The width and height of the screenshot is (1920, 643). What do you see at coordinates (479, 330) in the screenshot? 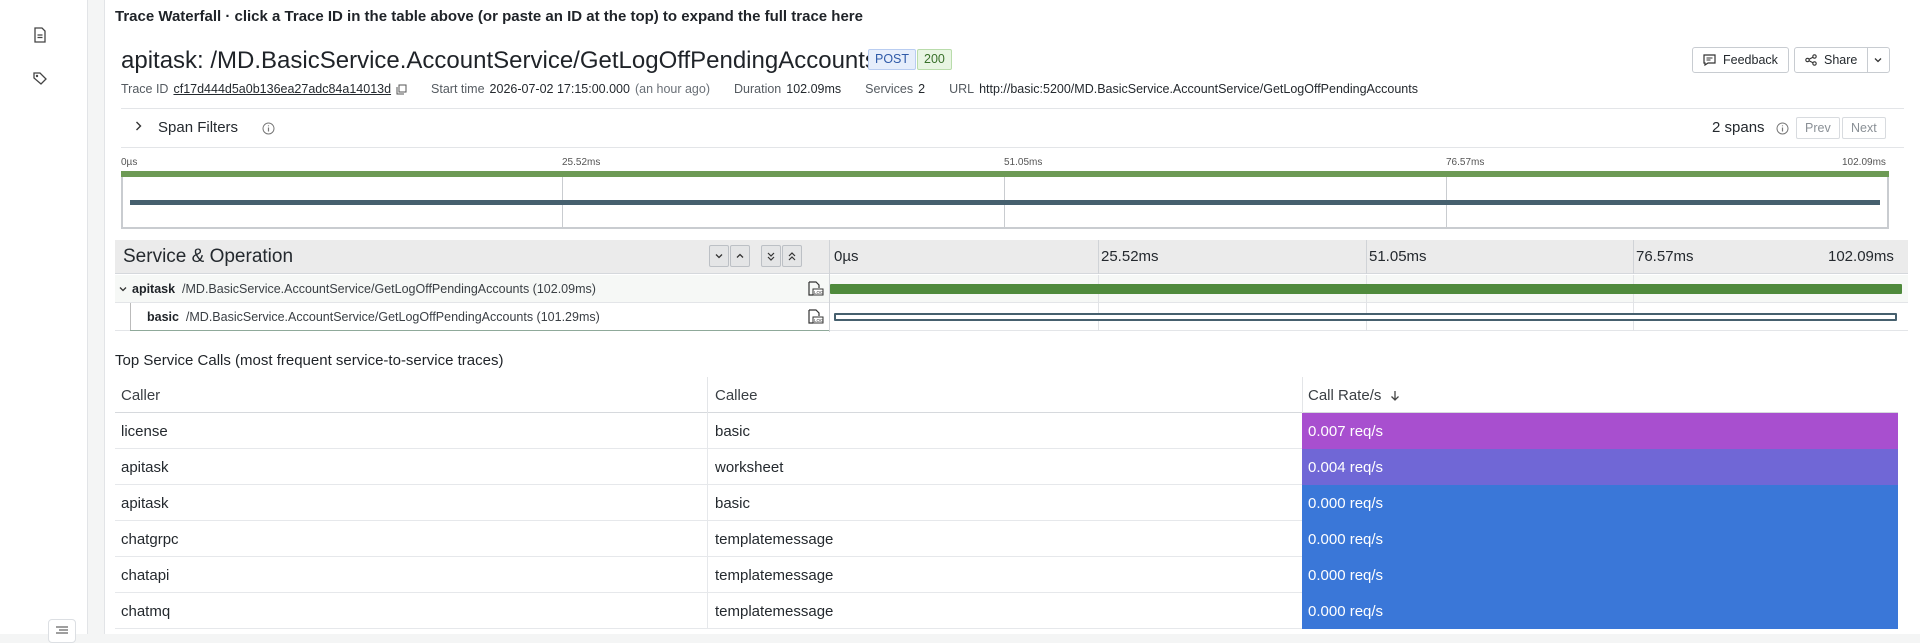
I see `tree-guide` at bounding box center [479, 330].